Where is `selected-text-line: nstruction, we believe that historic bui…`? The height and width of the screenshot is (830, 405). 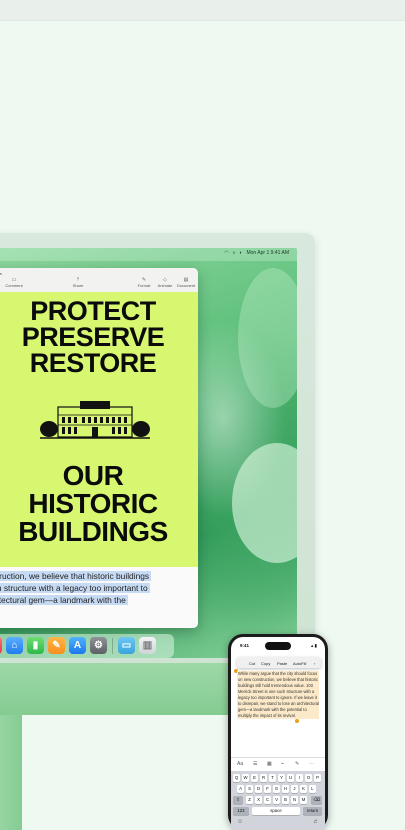
selected-text-line: nstruction, we believe that historic bui… is located at coordinates (76, 576).